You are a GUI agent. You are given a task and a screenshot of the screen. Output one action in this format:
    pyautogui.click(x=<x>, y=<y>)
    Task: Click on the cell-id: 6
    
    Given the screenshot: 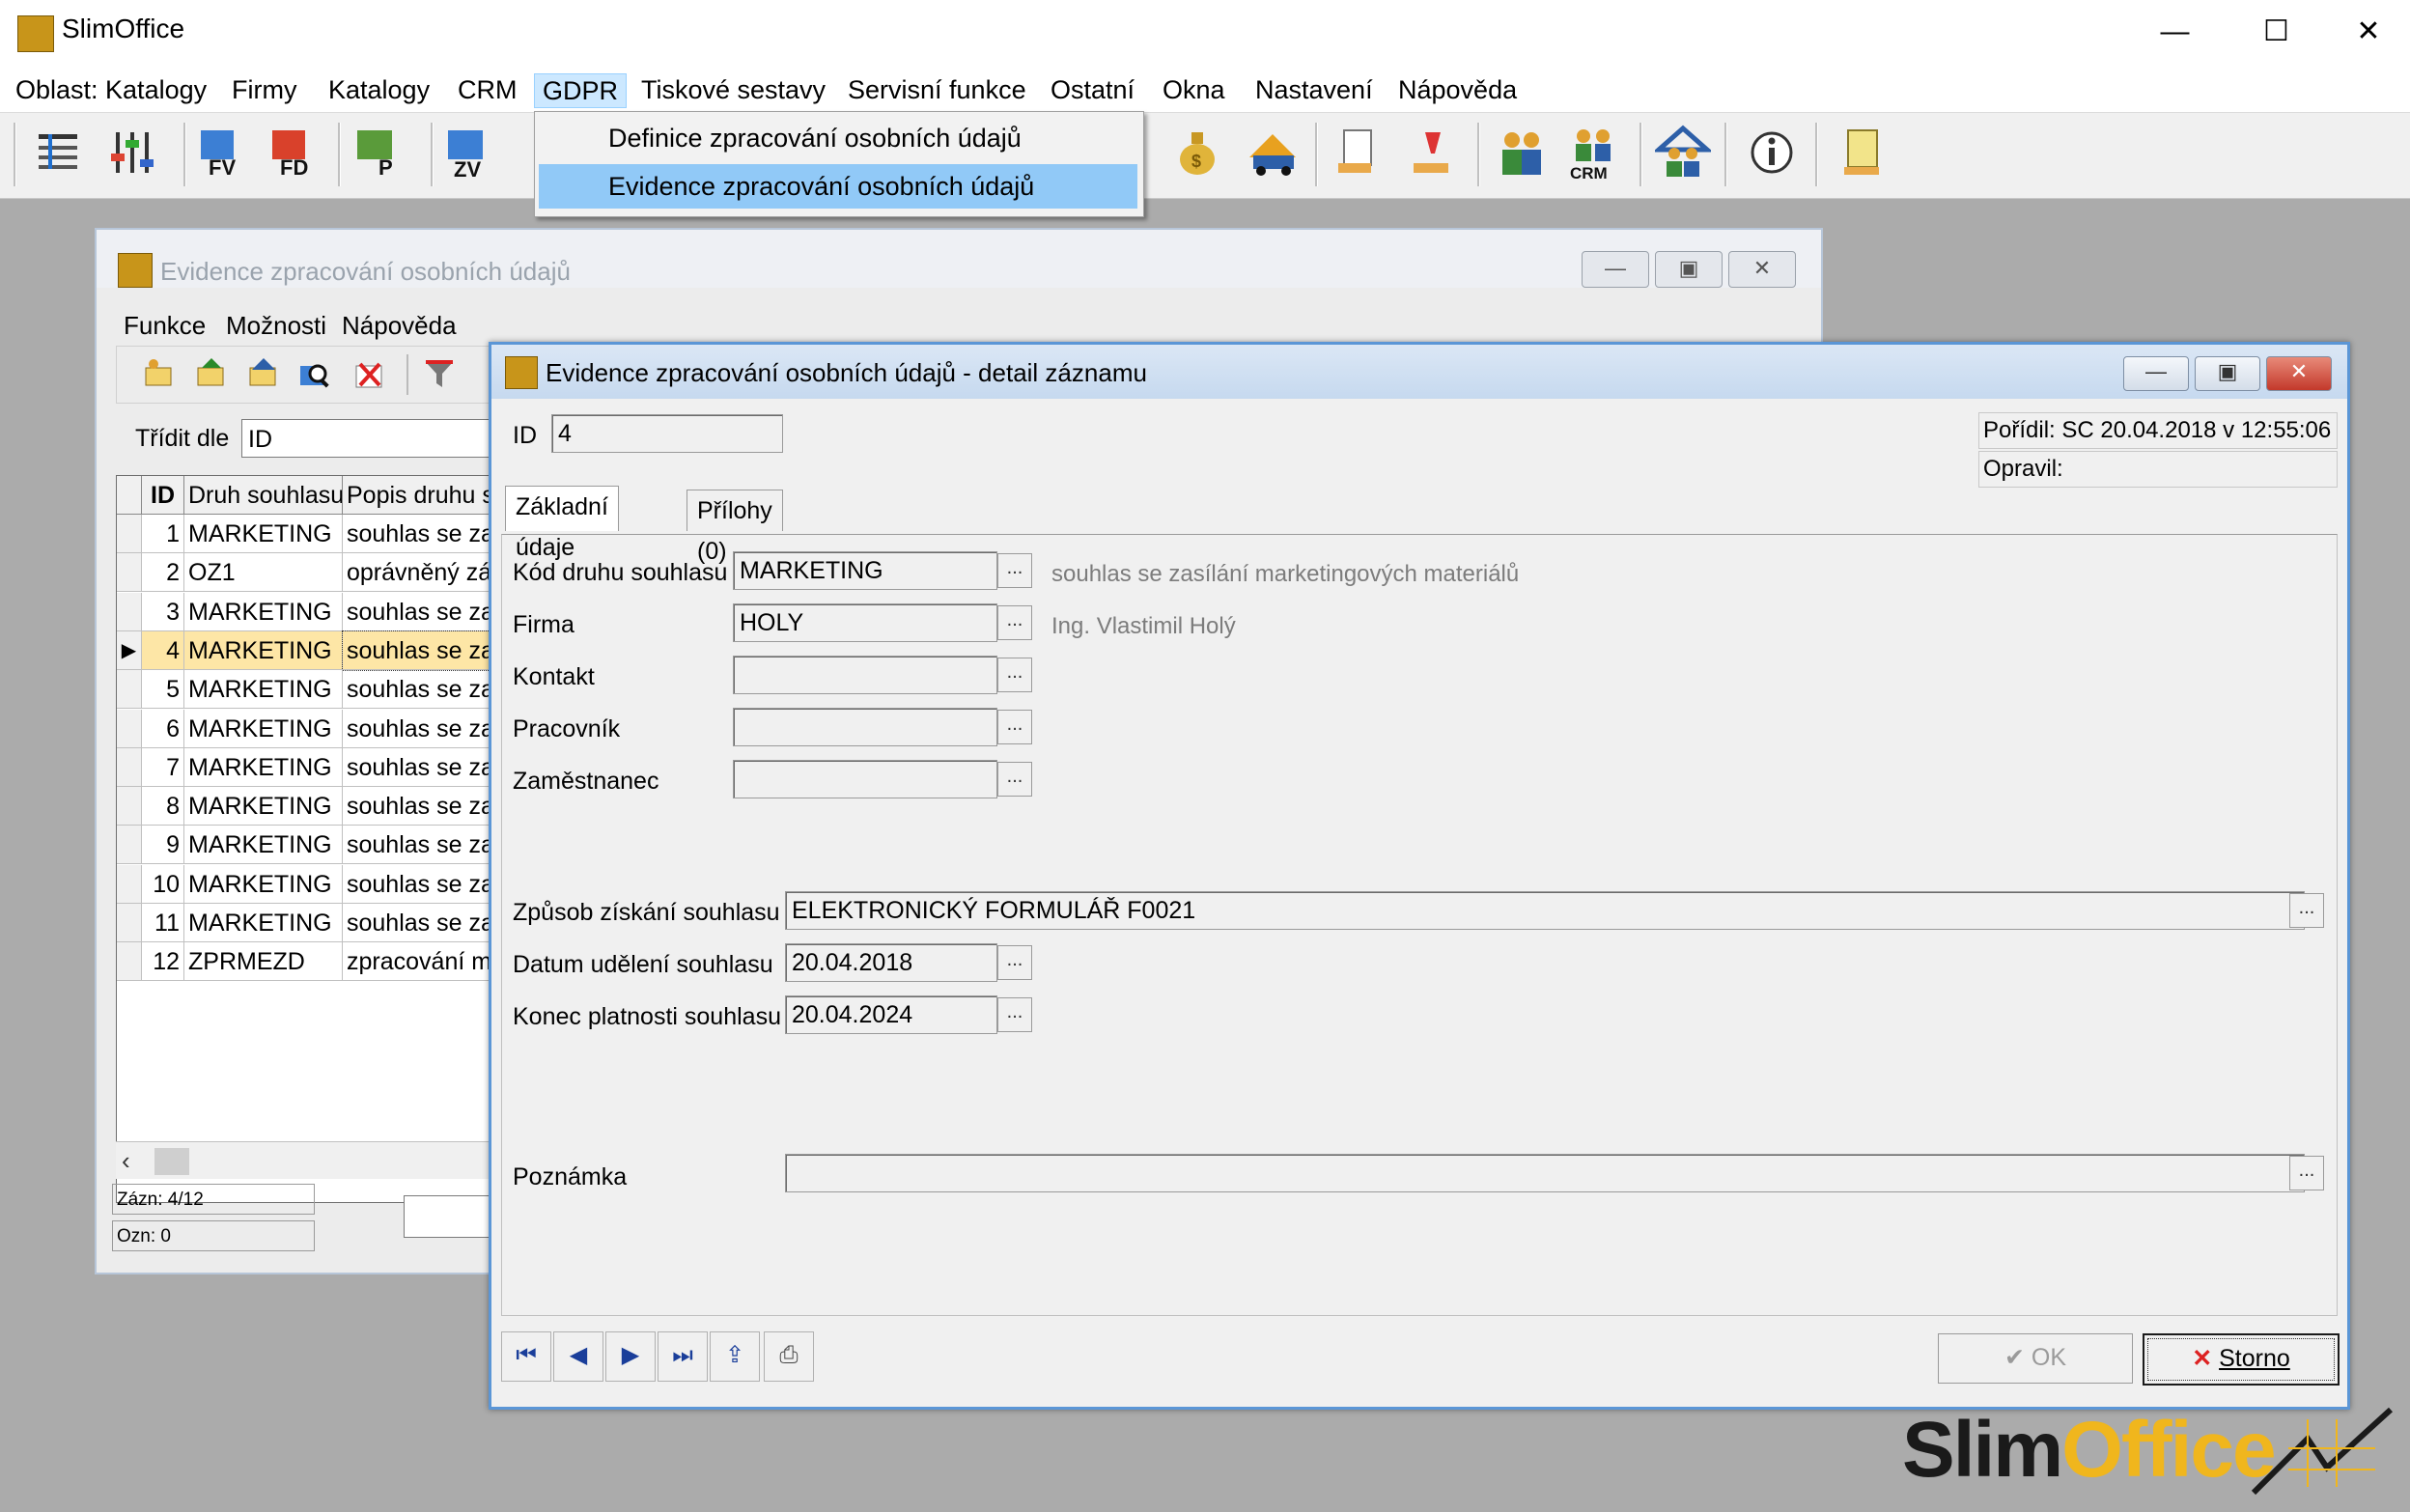 What is the action you would take?
    pyautogui.click(x=163, y=729)
    